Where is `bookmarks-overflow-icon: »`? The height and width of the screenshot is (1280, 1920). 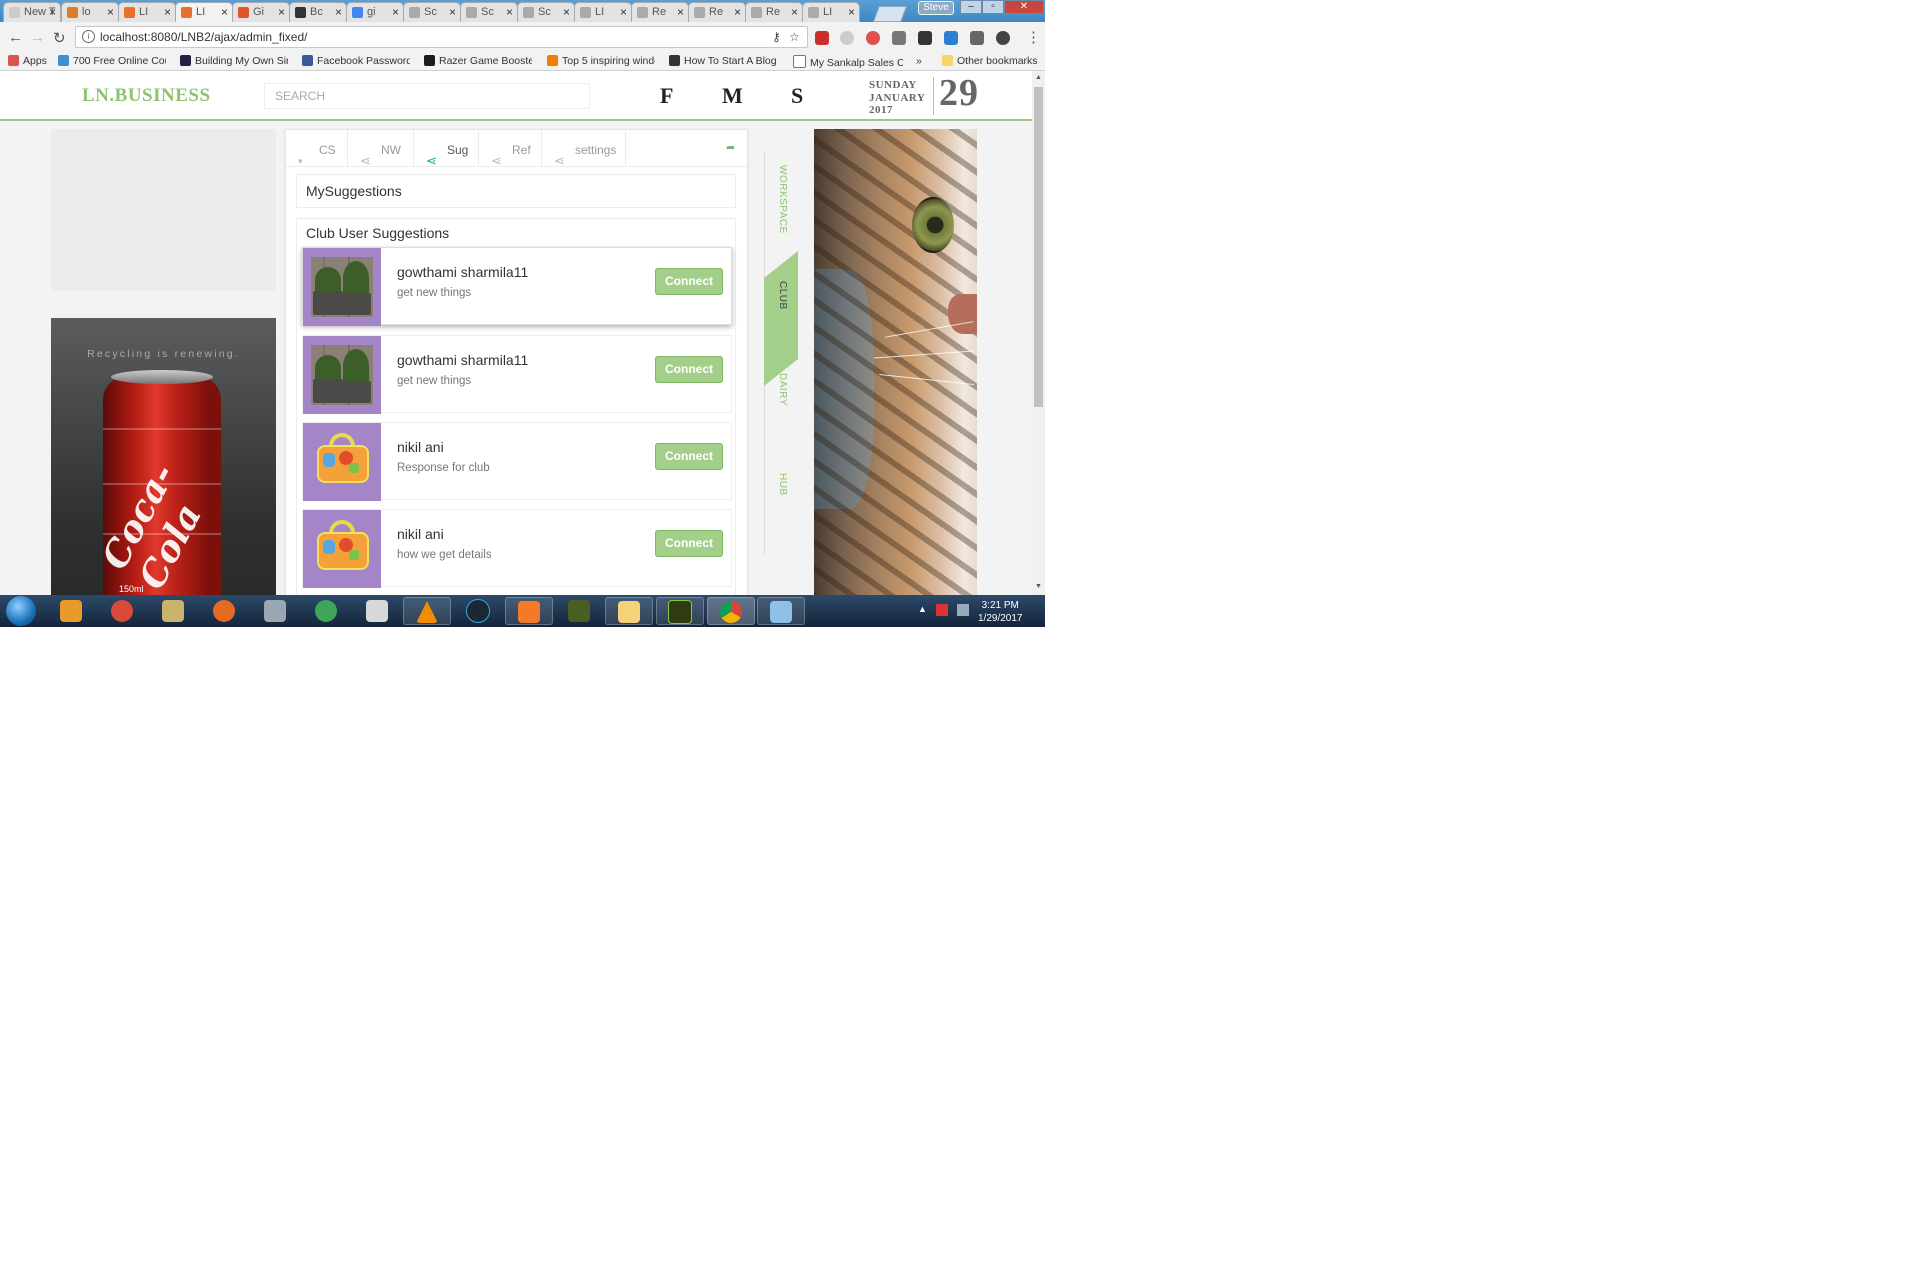
bookmarks-overflow-icon: » is located at coordinates (919, 61).